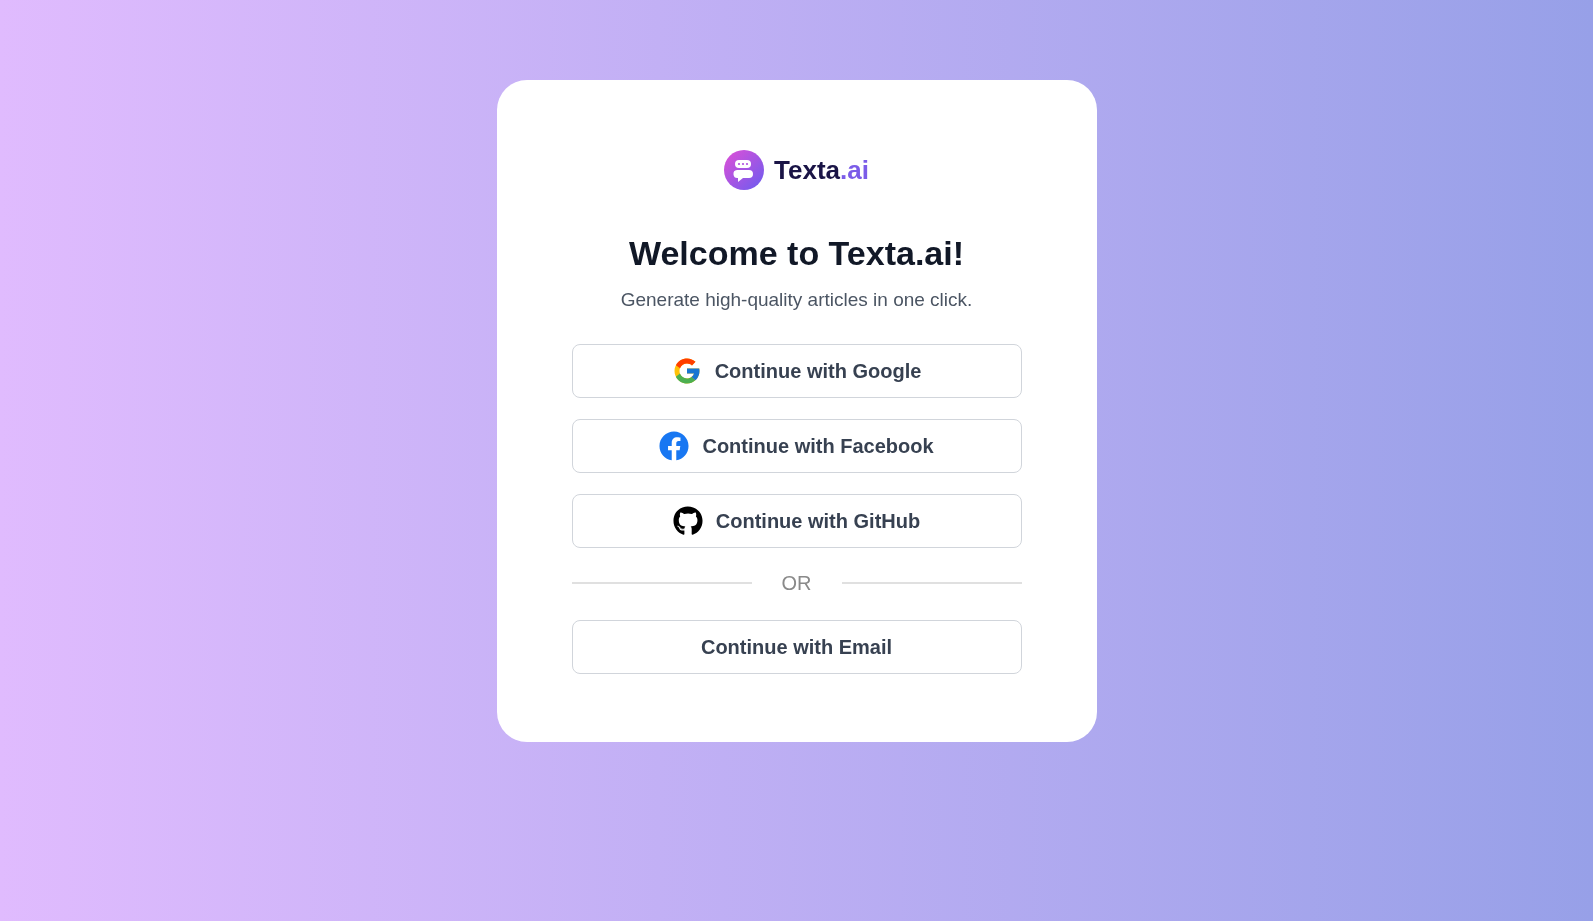 This screenshot has width=1593, height=921. Describe the element at coordinates (796, 647) in the screenshot. I see `email-sign-in-button: Continue with Email` at that location.